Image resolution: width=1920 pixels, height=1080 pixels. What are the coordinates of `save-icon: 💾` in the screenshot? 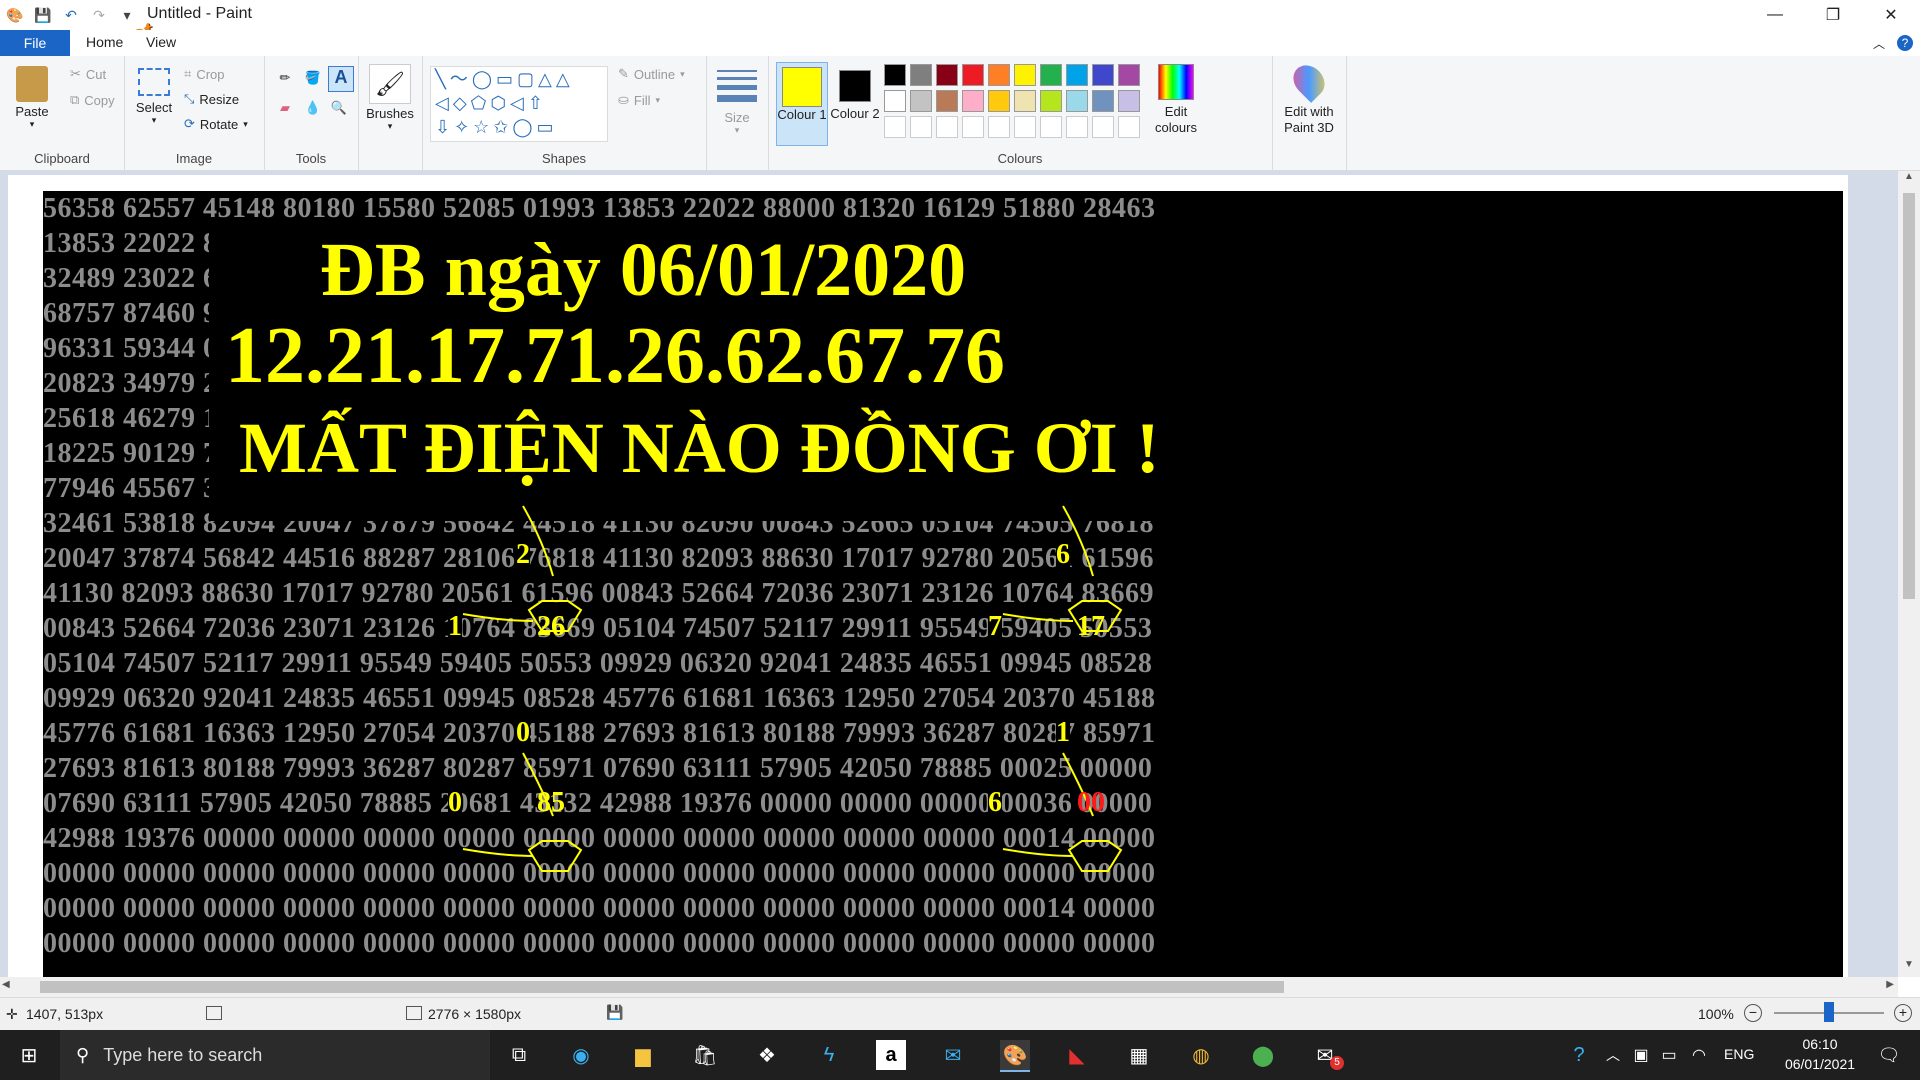 It's located at (43, 15).